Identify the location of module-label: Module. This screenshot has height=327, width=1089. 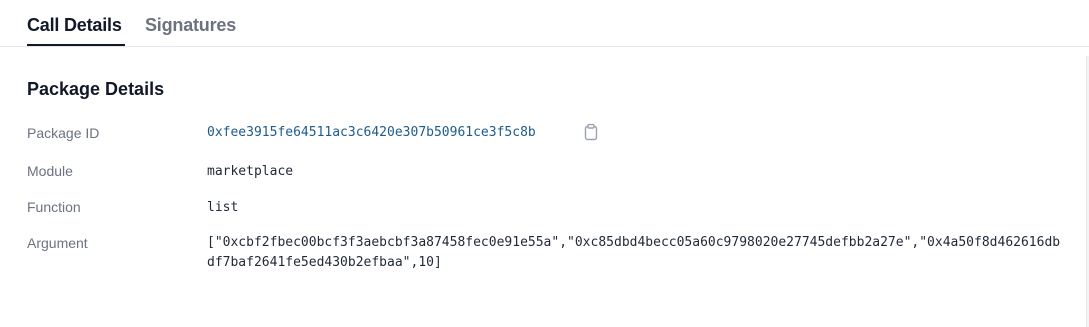
(50, 171).